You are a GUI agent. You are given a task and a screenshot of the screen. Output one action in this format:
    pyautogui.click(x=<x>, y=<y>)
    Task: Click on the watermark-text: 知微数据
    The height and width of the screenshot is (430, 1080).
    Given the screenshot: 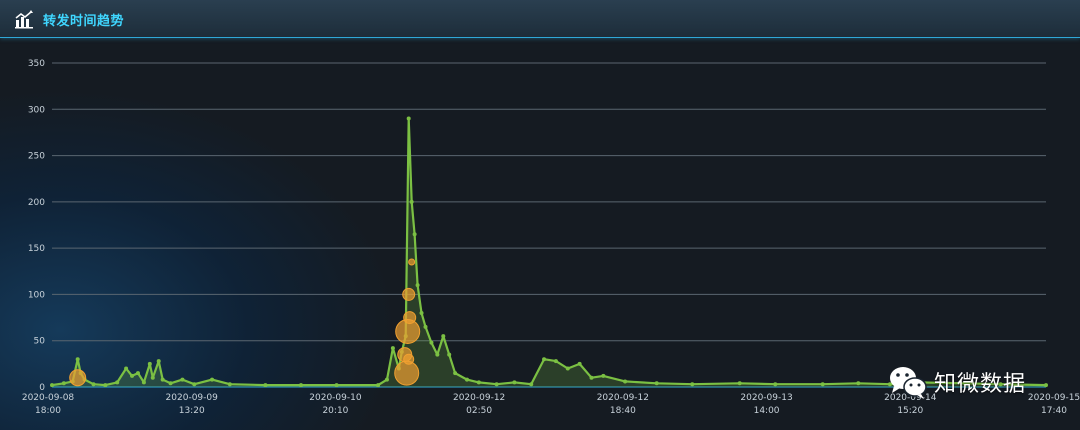 What is the action you would take?
    pyautogui.click(x=980, y=384)
    